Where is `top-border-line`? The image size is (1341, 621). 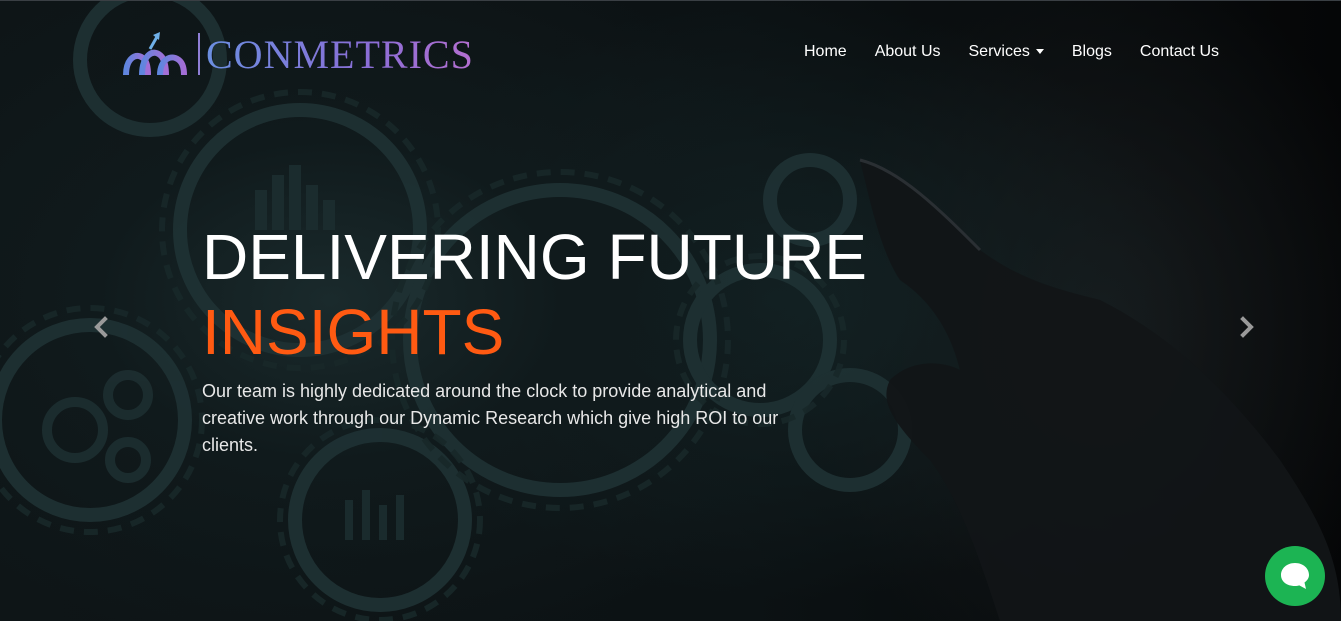
top-border-line is located at coordinates (670, 0).